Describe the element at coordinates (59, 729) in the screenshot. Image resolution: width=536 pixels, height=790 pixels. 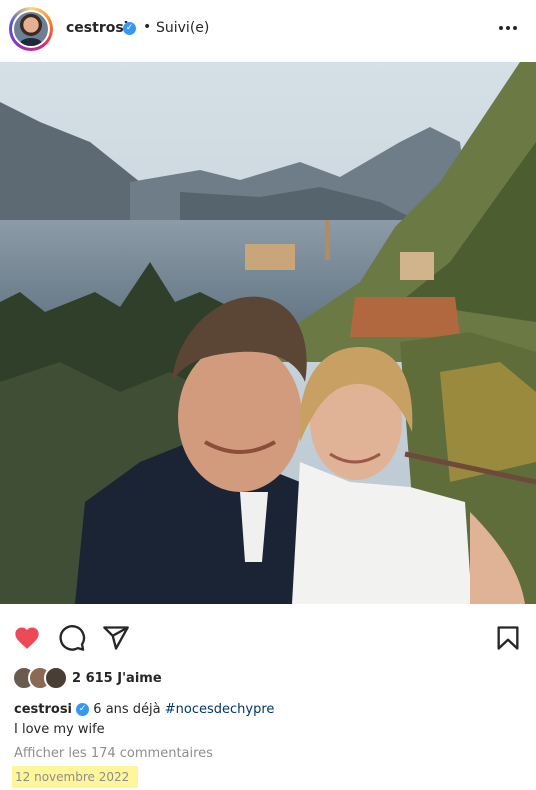
I see `caption-line2: I love my wife` at that location.